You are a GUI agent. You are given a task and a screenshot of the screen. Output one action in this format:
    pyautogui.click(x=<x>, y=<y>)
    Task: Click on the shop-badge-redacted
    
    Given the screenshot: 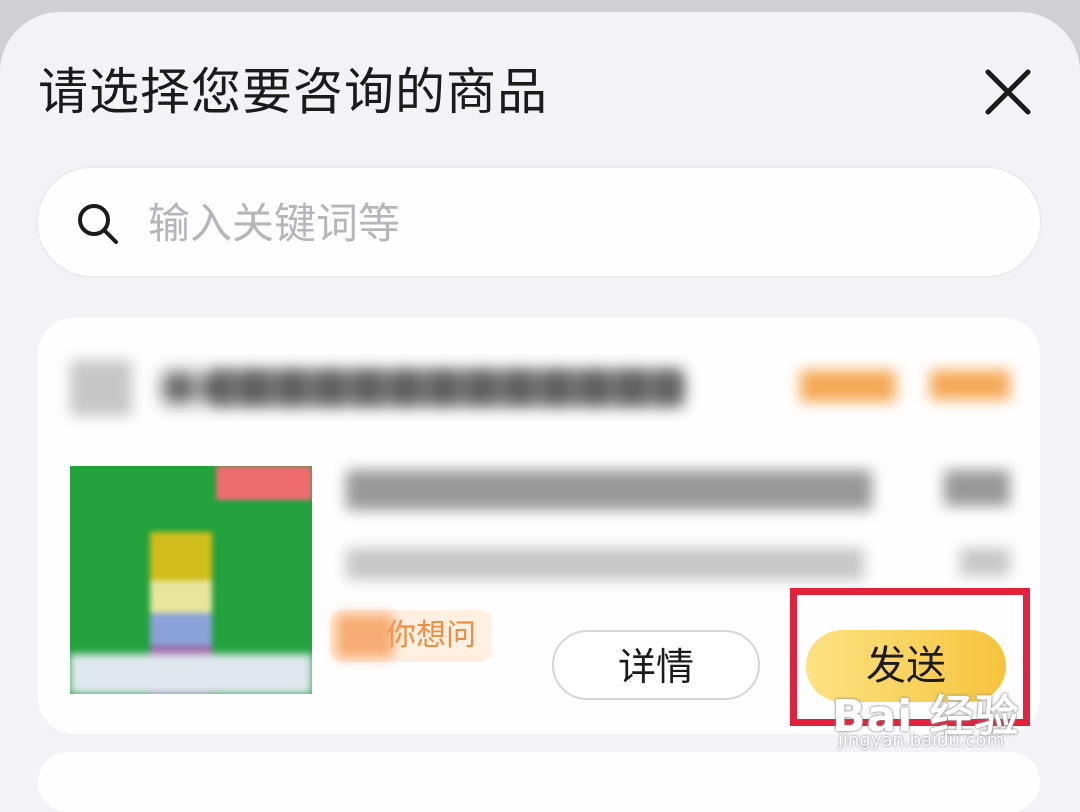 What is the action you would take?
    pyautogui.click(x=848, y=386)
    